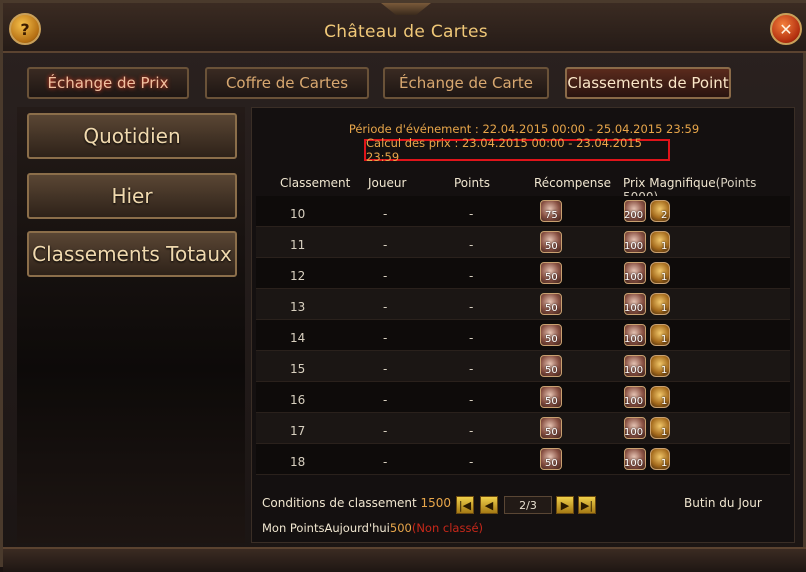 Image resolution: width=806 pixels, height=572 pixels. Describe the element at coordinates (523, 242) in the screenshot. I see `table-row: 11 - - 50 100 1` at that location.